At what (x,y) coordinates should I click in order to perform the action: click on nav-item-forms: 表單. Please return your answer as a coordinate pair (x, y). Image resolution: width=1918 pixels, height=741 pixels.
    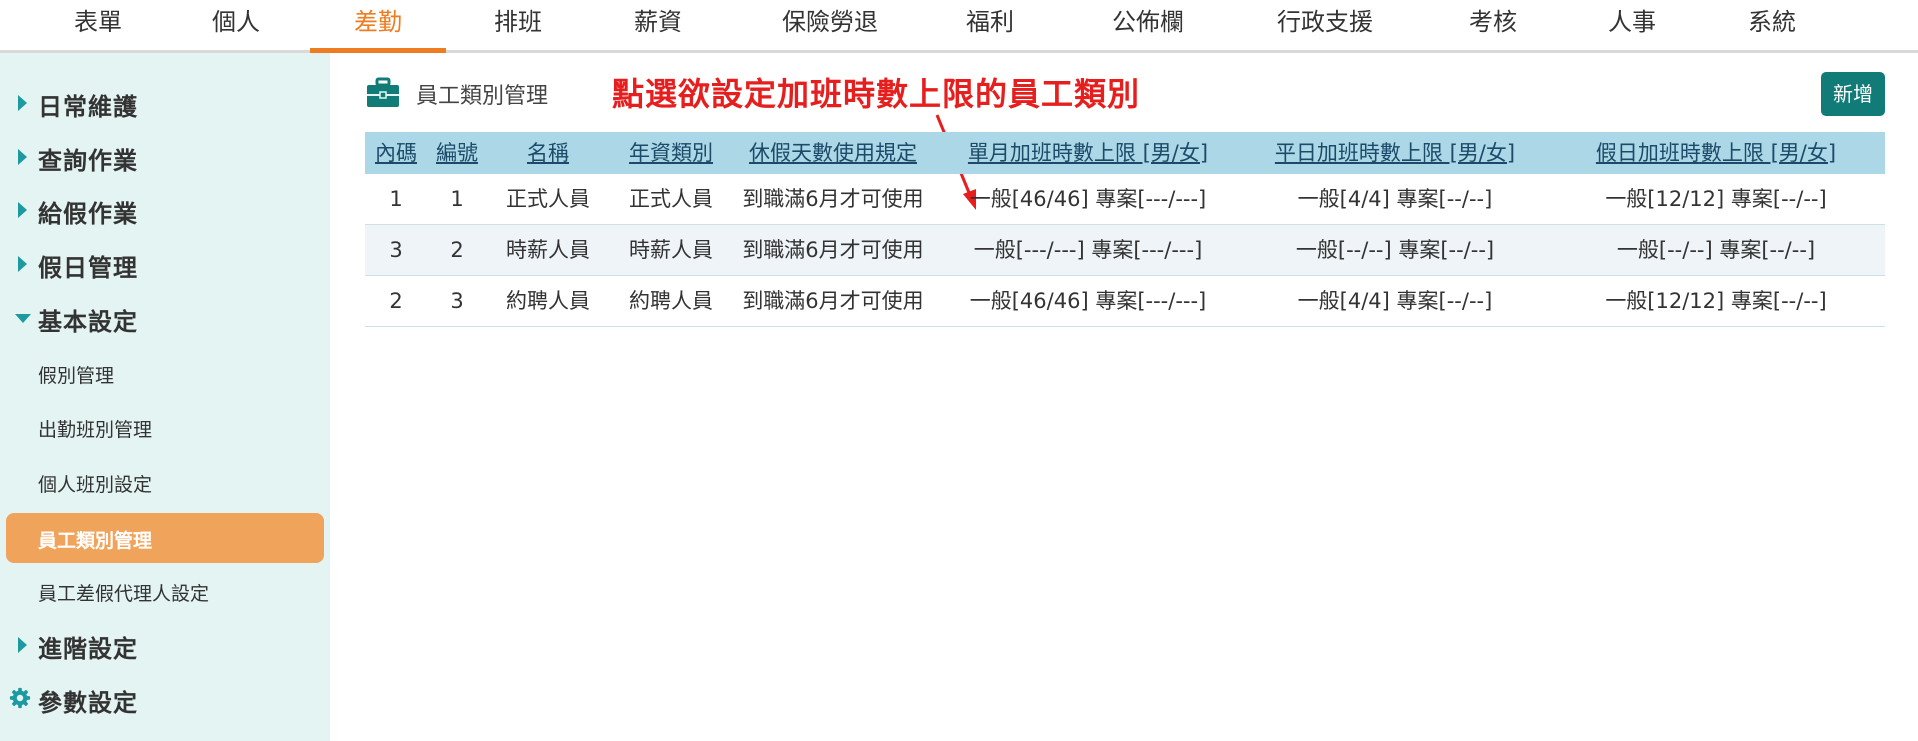
    Looking at the image, I should click on (98, 25).